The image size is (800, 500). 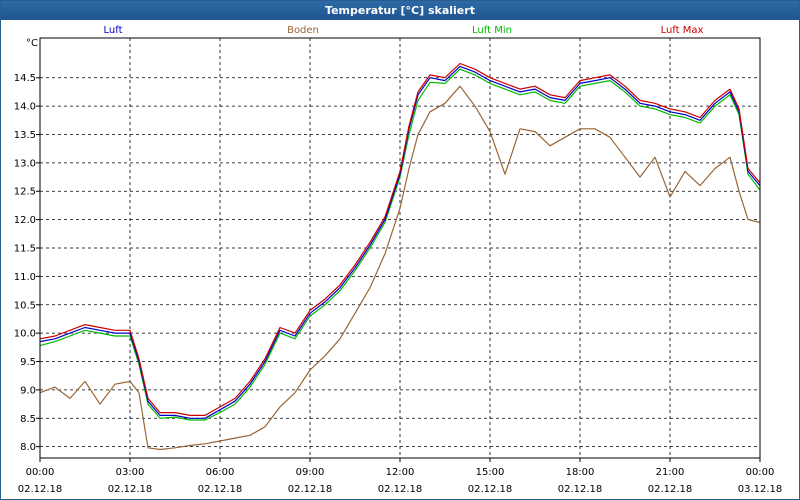 I want to click on y-unit-label: °C, so click(x=32, y=43).